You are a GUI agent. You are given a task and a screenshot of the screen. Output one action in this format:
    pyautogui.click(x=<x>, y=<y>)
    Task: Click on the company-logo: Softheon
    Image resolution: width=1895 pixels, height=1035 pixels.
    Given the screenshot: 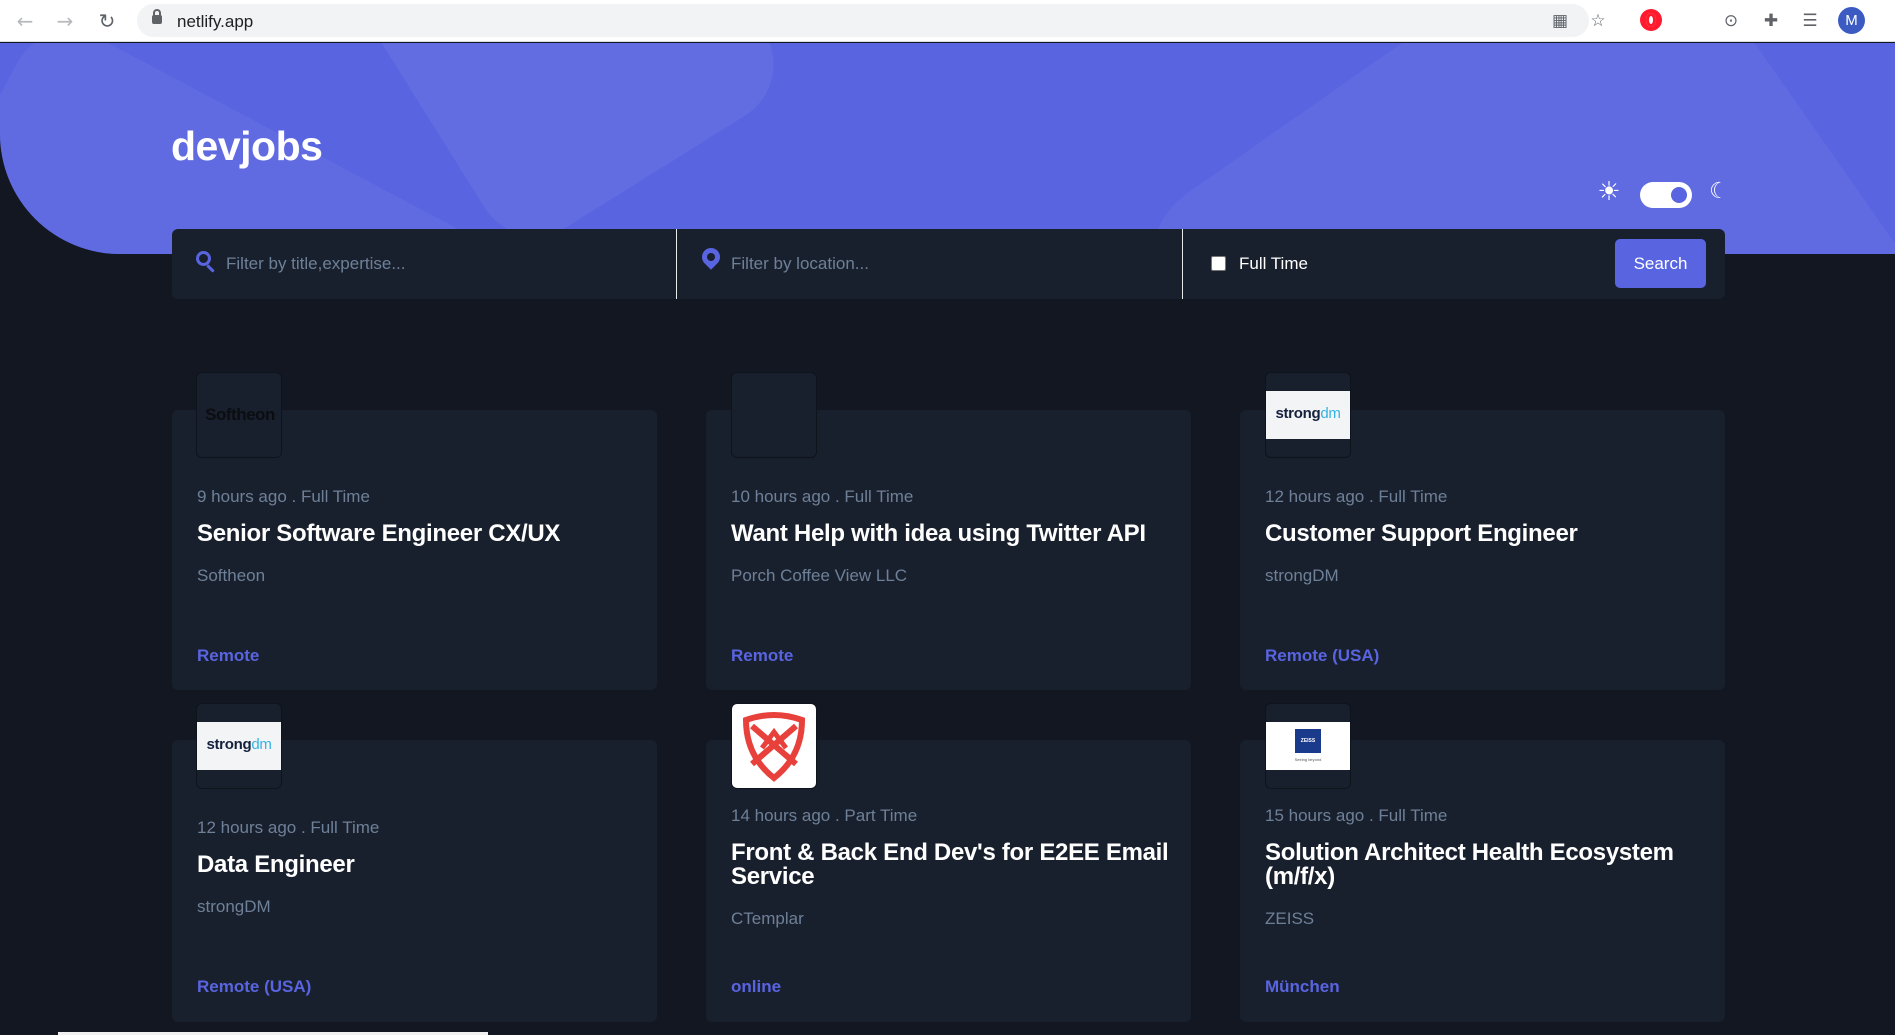 What is the action you would take?
    pyautogui.click(x=239, y=415)
    